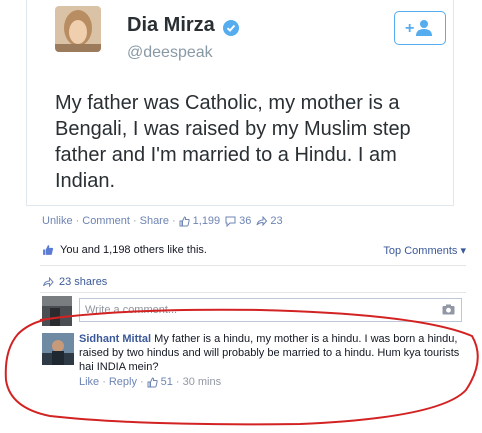 The image size is (482, 433). I want to click on share-link: Share, so click(154, 221).